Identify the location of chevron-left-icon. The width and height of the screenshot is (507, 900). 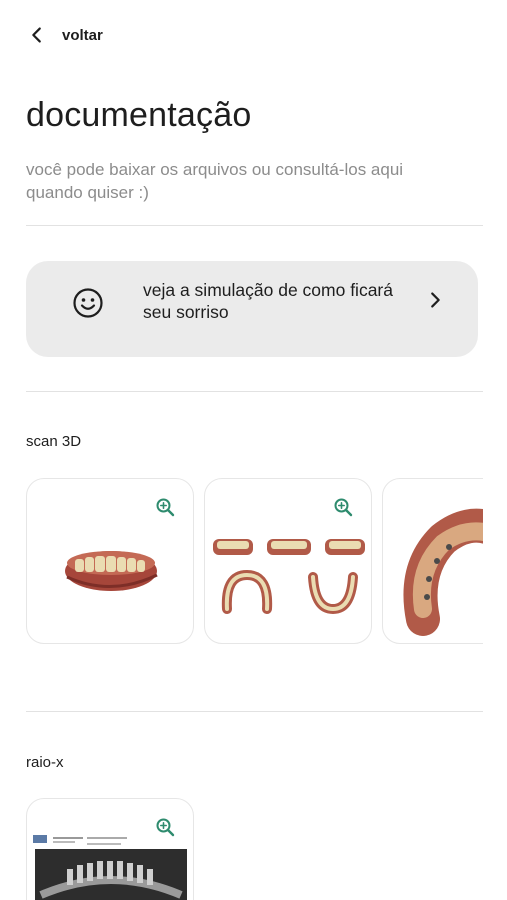
(36, 35).